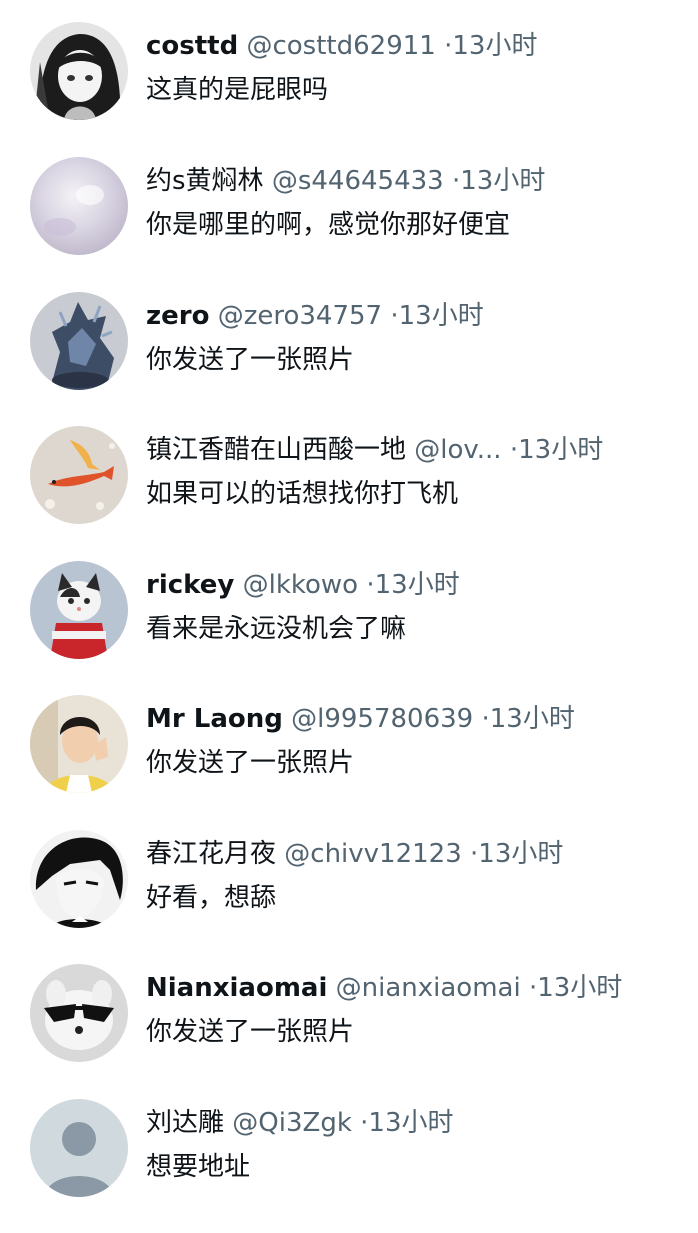  What do you see at coordinates (358, 181) in the screenshot?
I see `user-handle: @s44645433` at bounding box center [358, 181].